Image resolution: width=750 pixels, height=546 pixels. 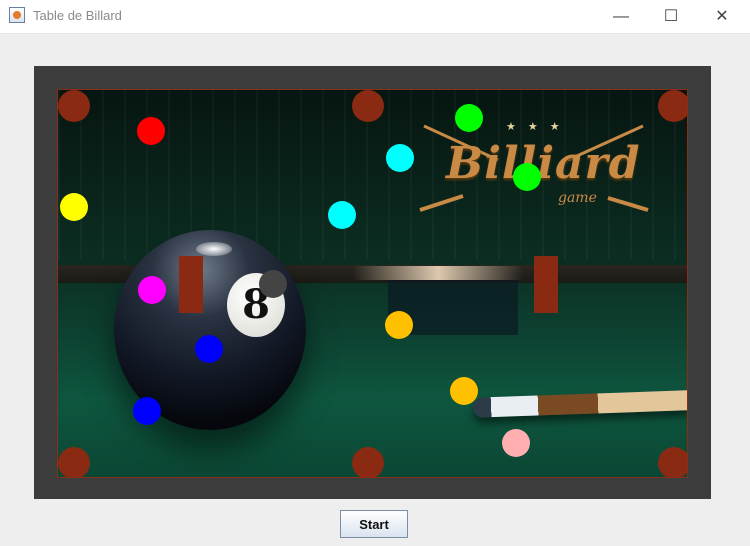 What do you see at coordinates (621, 16) in the screenshot?
I see `minimize-icon: —` at bounding box center [621, 16].